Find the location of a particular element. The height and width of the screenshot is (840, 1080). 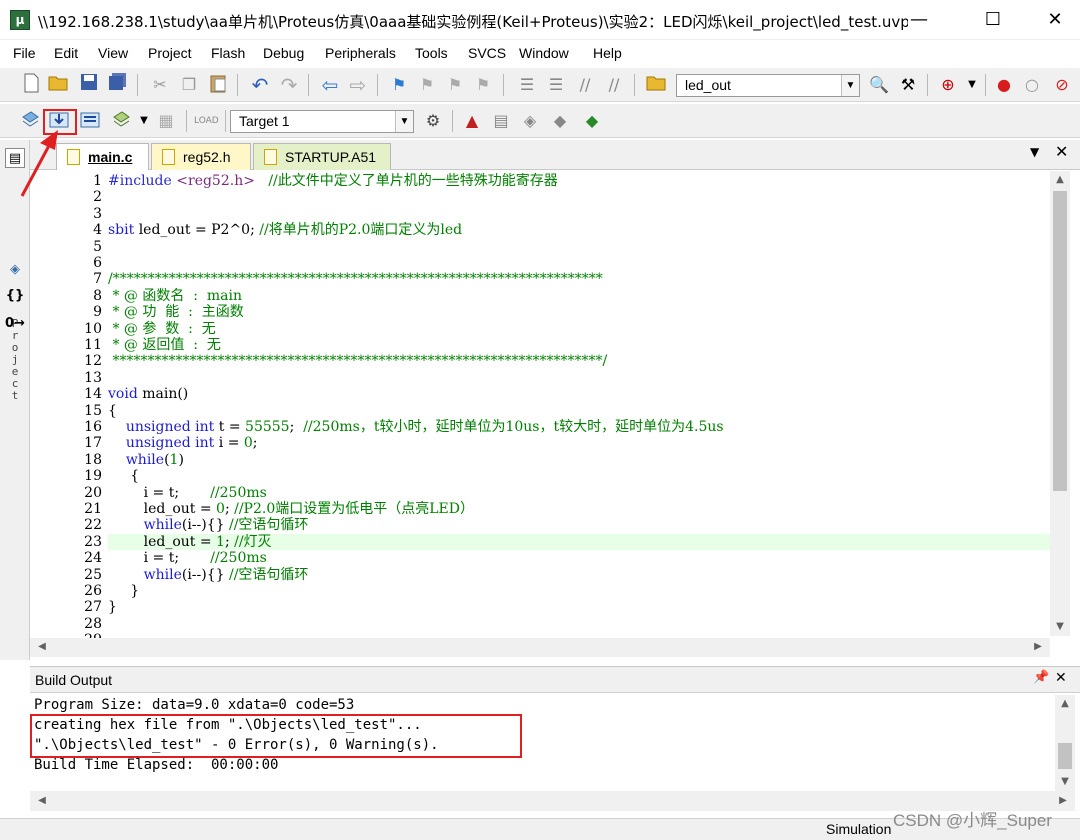

code-line: while(1) is located at coordinates (579, 460).